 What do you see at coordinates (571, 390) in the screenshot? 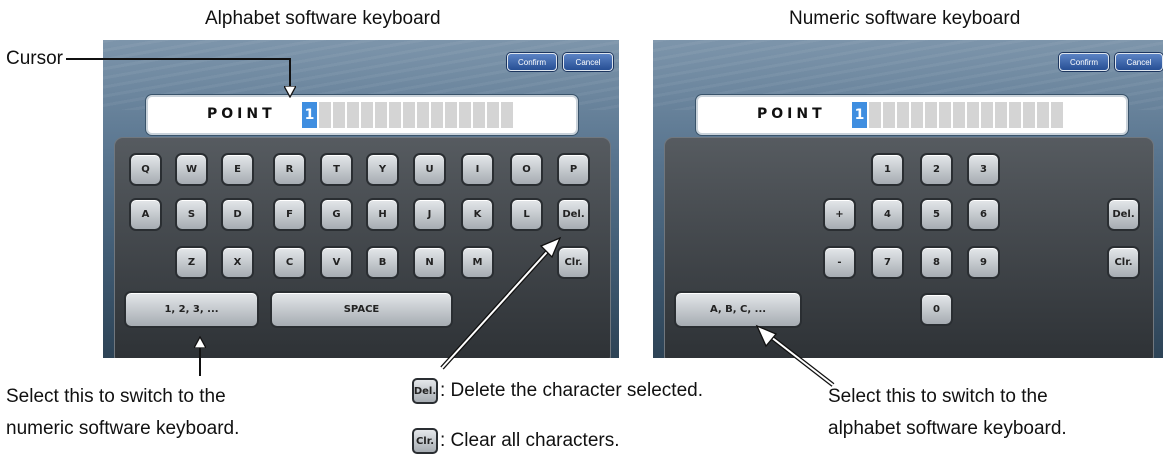
I see `del-description: : Delete the character selected.` at bounding box center [571, 390].